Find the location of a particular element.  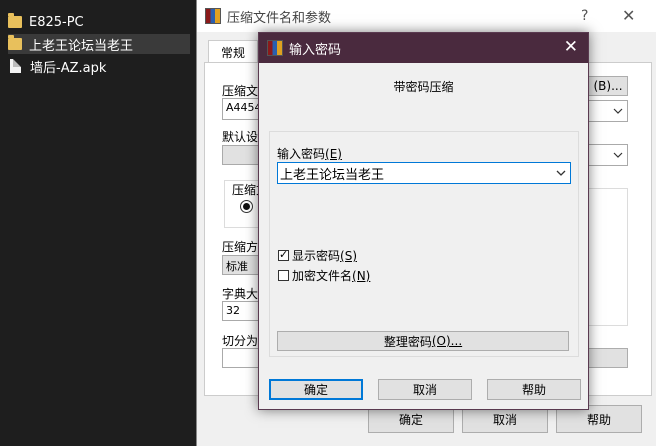

password-heading: 带密码压缩 is located at coordinates (423, 87).